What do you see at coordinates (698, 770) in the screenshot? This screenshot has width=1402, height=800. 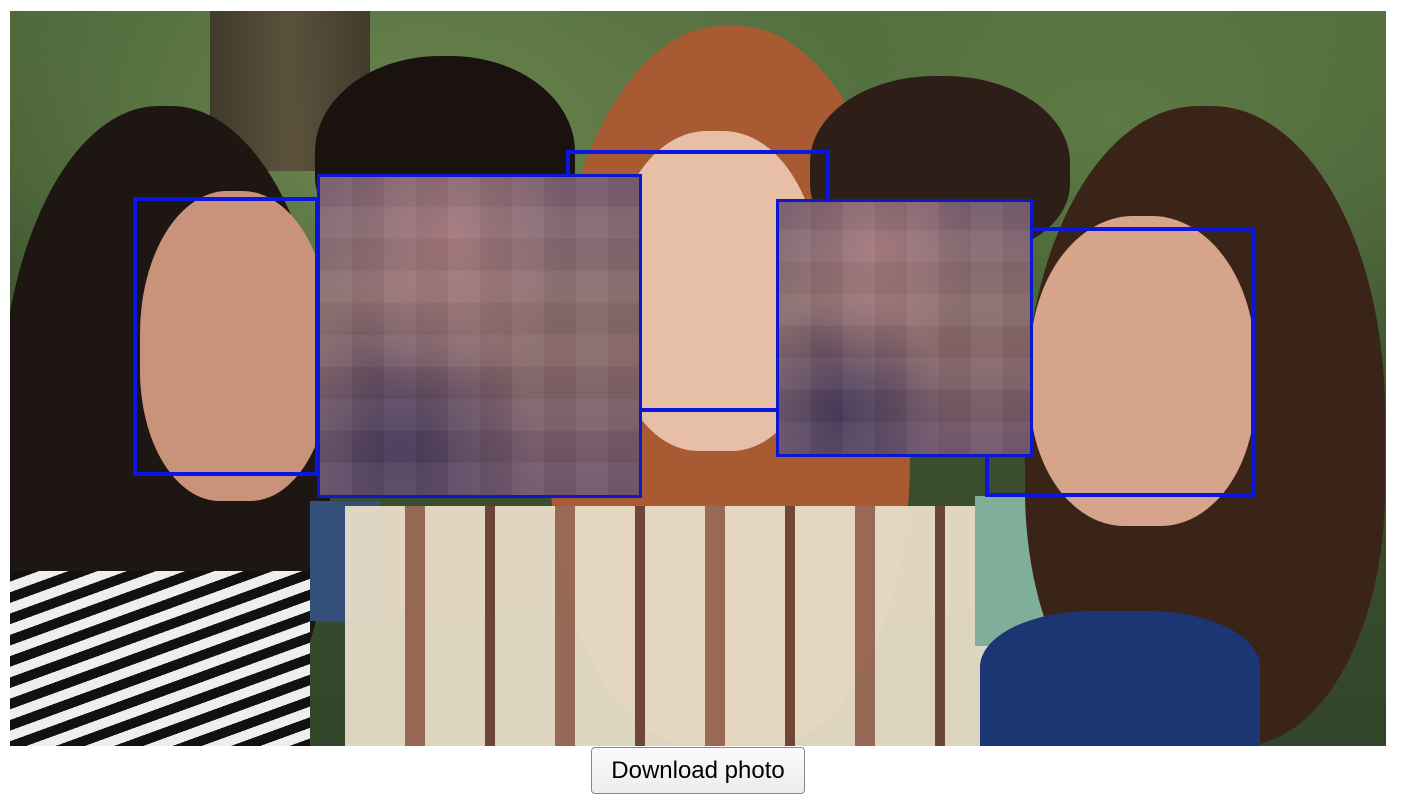 I see `download-photo-button: Download photo` at bounding box center [698, 770].